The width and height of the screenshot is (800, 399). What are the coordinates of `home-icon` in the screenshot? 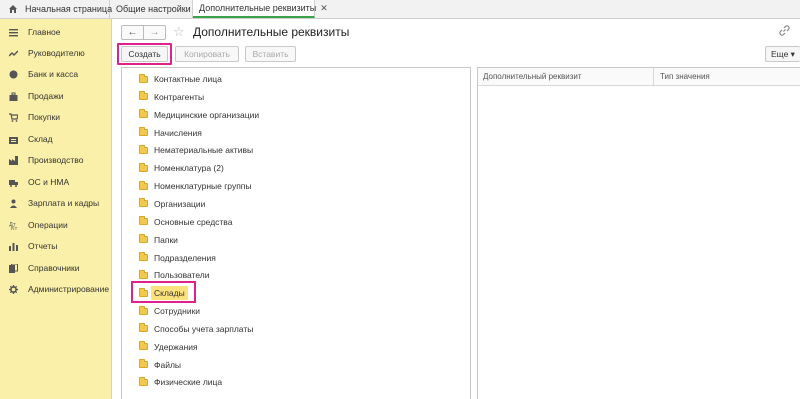 It's located at (13, 9).